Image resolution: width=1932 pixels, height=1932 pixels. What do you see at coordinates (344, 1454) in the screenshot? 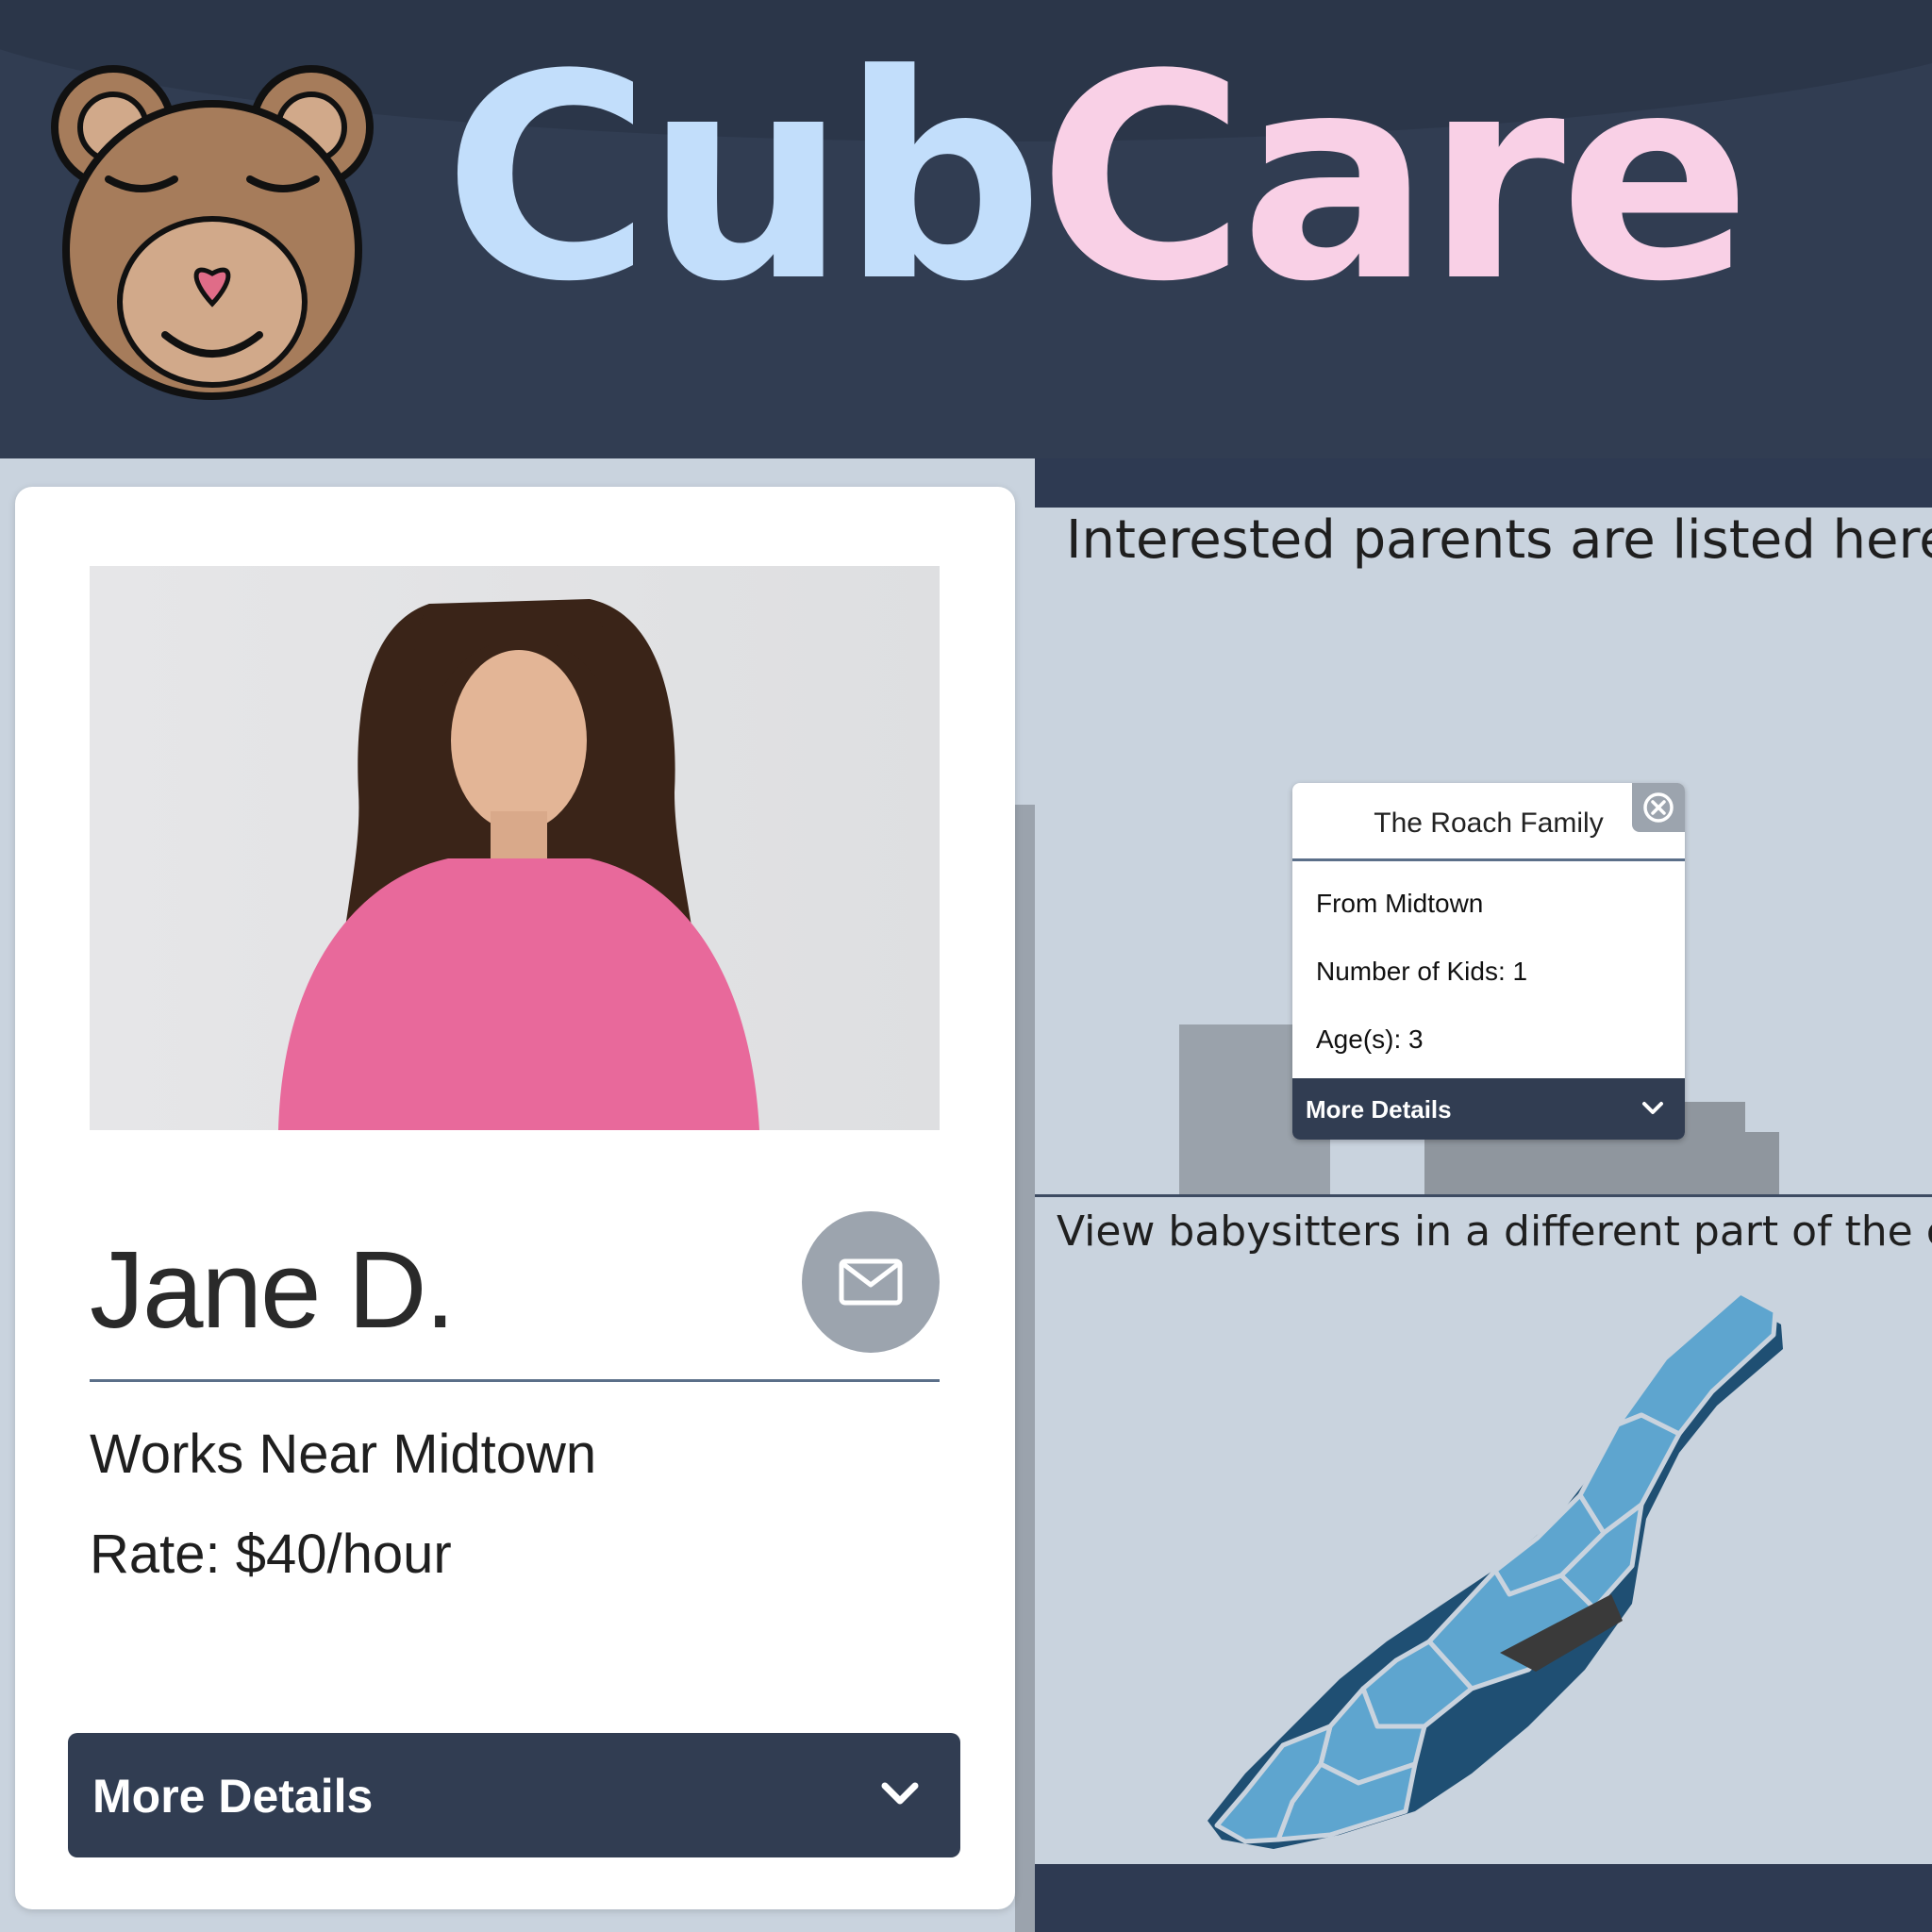
I see `sitter-location: Works Near Midtown` at bounding box center [344, 1454].